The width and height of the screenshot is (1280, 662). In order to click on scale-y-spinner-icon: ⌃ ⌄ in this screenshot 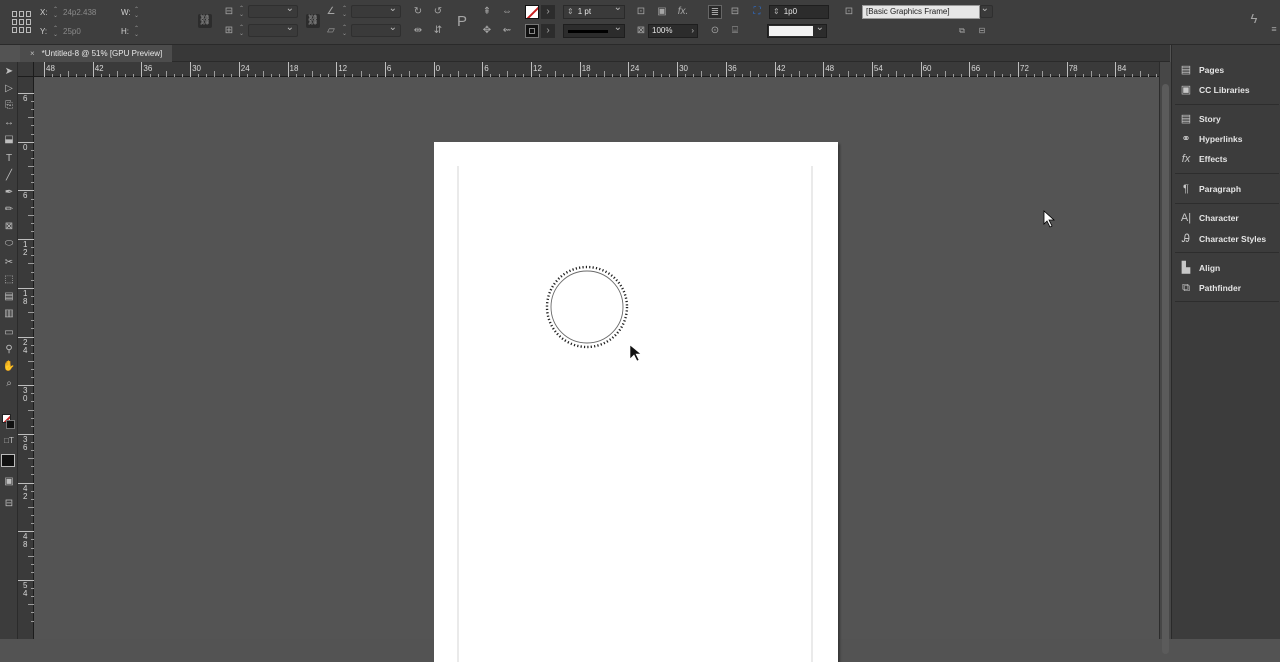, I will do `click(241, 31)`.